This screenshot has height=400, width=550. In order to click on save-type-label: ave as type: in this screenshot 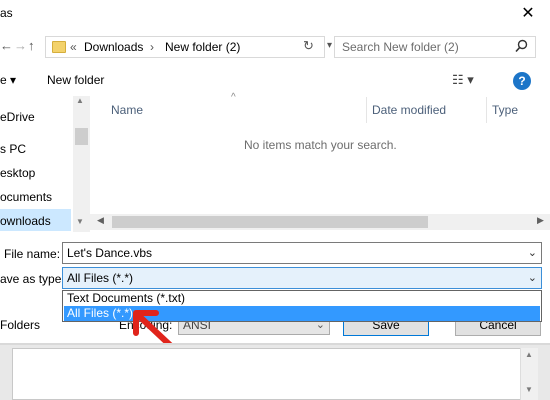, I will do `click(32, 279)`.